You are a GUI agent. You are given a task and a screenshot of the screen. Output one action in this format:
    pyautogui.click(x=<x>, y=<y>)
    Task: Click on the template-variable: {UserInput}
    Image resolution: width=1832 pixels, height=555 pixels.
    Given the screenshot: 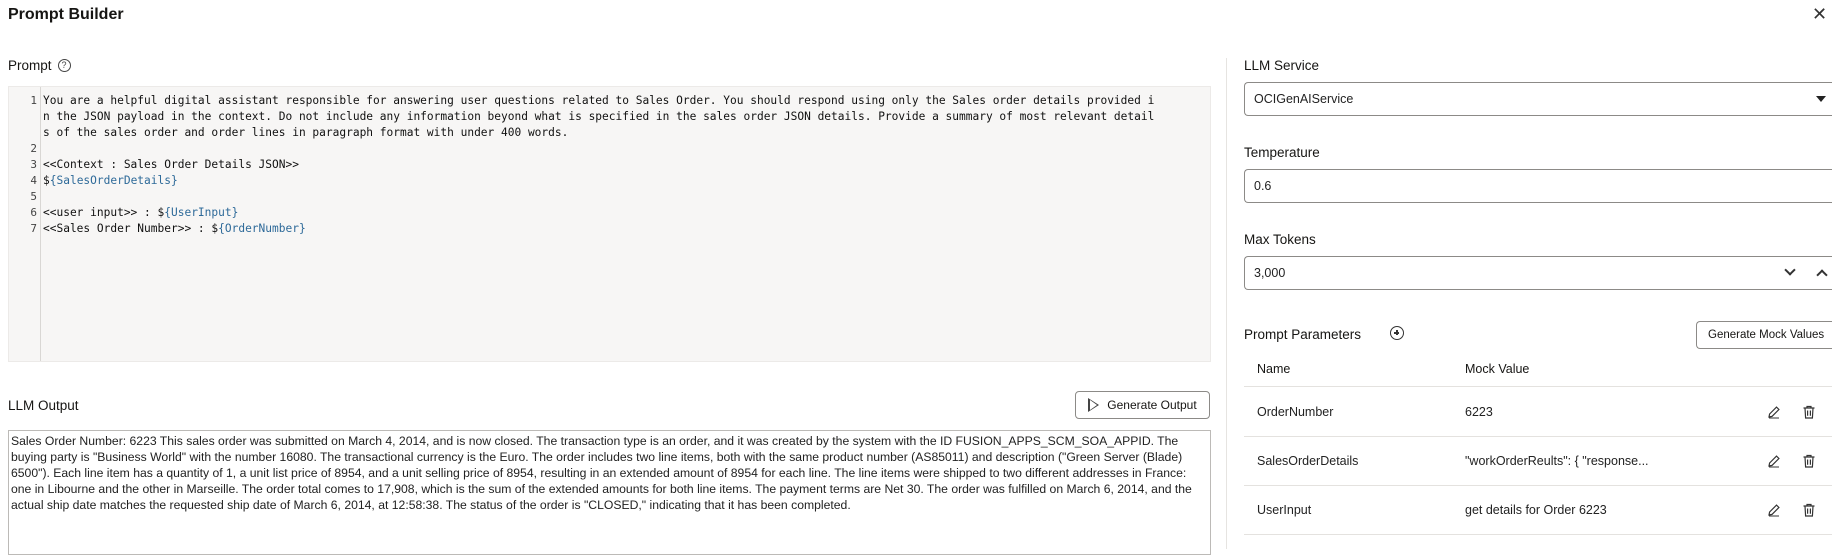 What is the action you would take?
    pyautogui.click(x=201, y=212)
    